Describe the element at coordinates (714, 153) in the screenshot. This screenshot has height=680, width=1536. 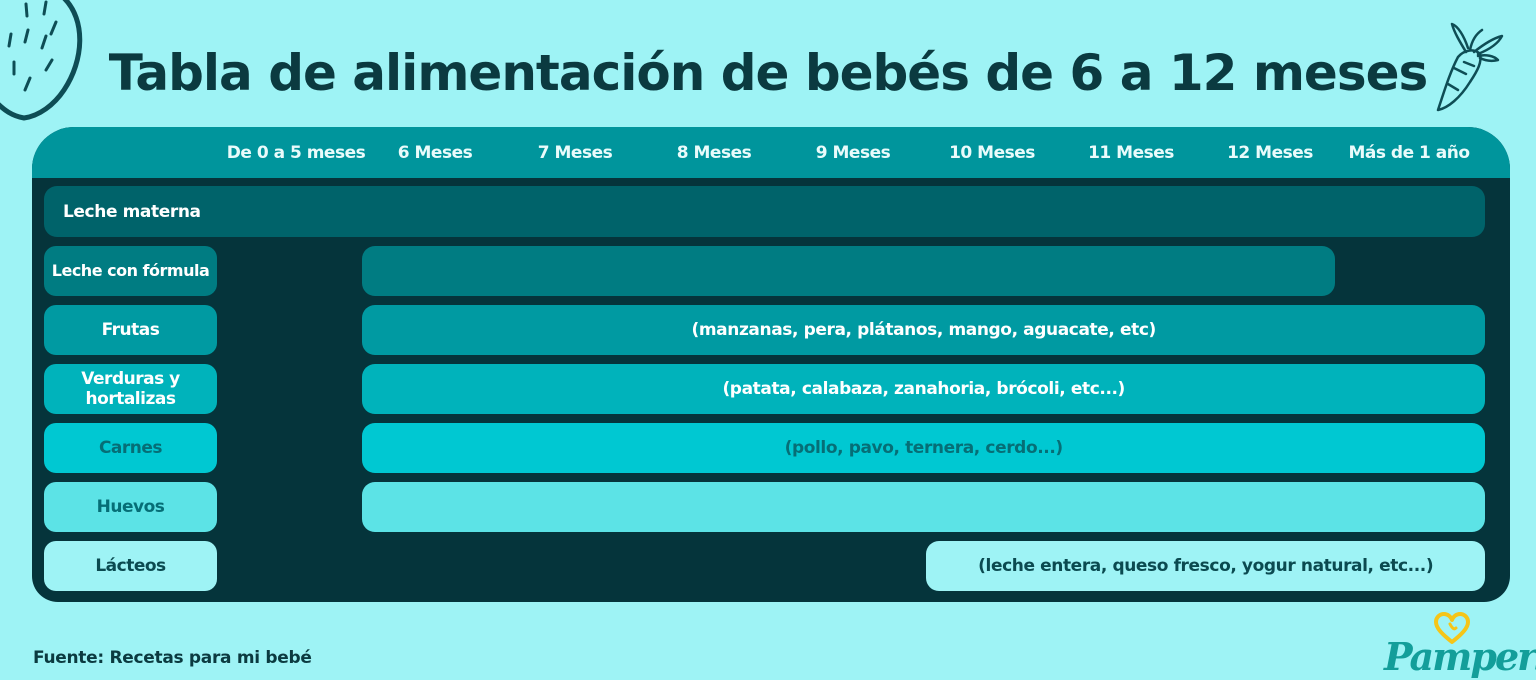
I see `column-header: 8 Meses` at that location.